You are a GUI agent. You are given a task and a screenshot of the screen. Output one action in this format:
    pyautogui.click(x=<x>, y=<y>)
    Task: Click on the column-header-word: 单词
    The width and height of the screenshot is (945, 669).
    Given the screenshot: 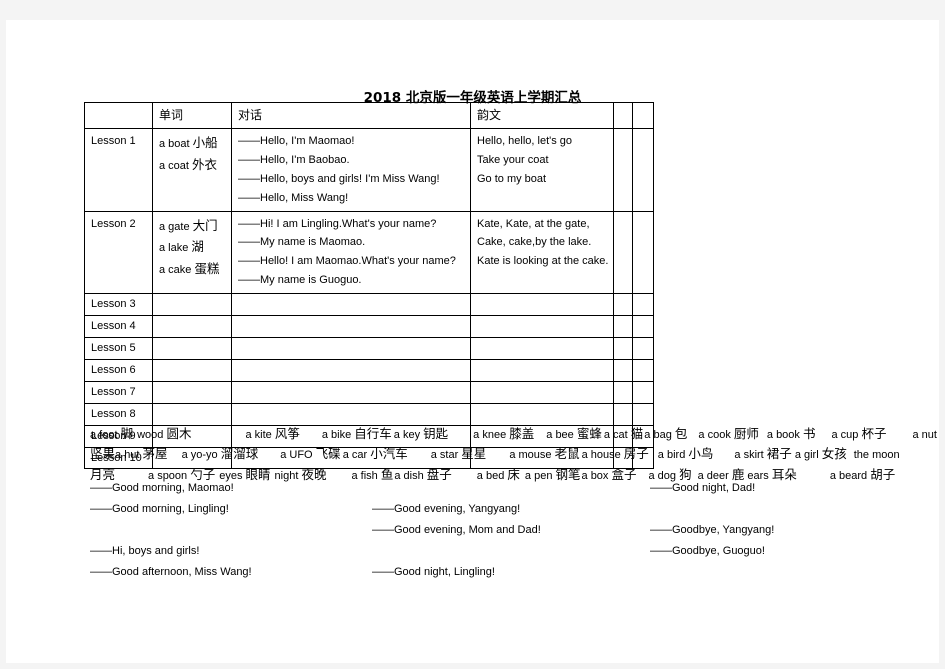 What is the action you would take?
    pyautogui.click(x=192, y=115)
    